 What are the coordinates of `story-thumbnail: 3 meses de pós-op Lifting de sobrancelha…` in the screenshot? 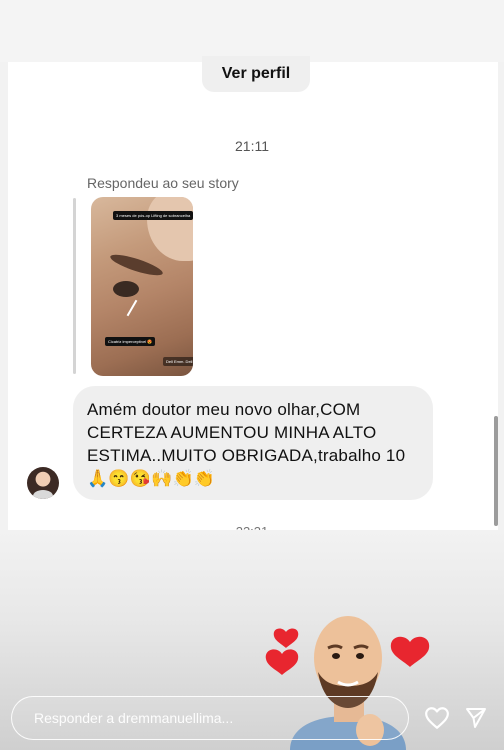 It's located at (142, 286).